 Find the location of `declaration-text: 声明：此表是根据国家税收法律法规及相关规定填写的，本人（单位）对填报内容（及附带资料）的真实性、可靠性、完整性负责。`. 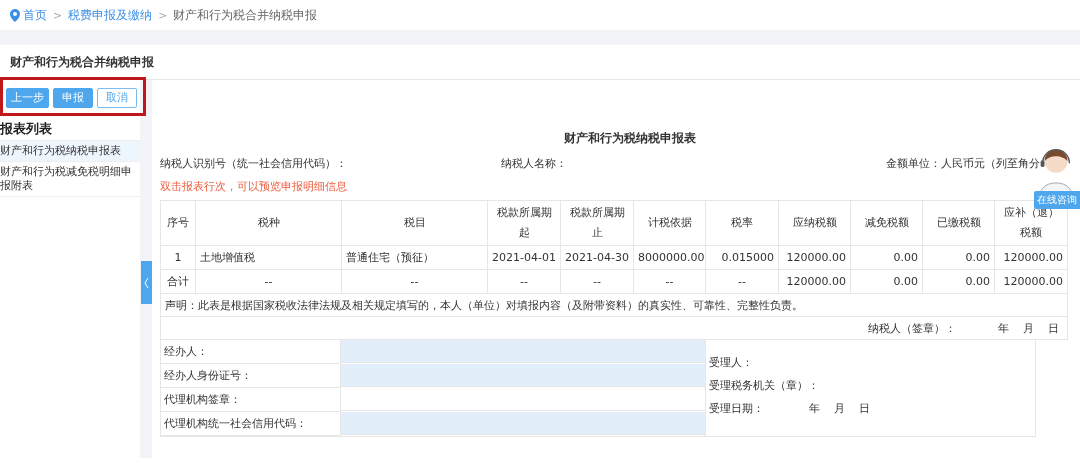

declaration-text: 声明：此表是根据国家税收法律法规及相关规定填写的，本人（单位）对填报内容（及附带资料）的真实性、可靠性、完整性负责。 is located at coordinates (484, 305).